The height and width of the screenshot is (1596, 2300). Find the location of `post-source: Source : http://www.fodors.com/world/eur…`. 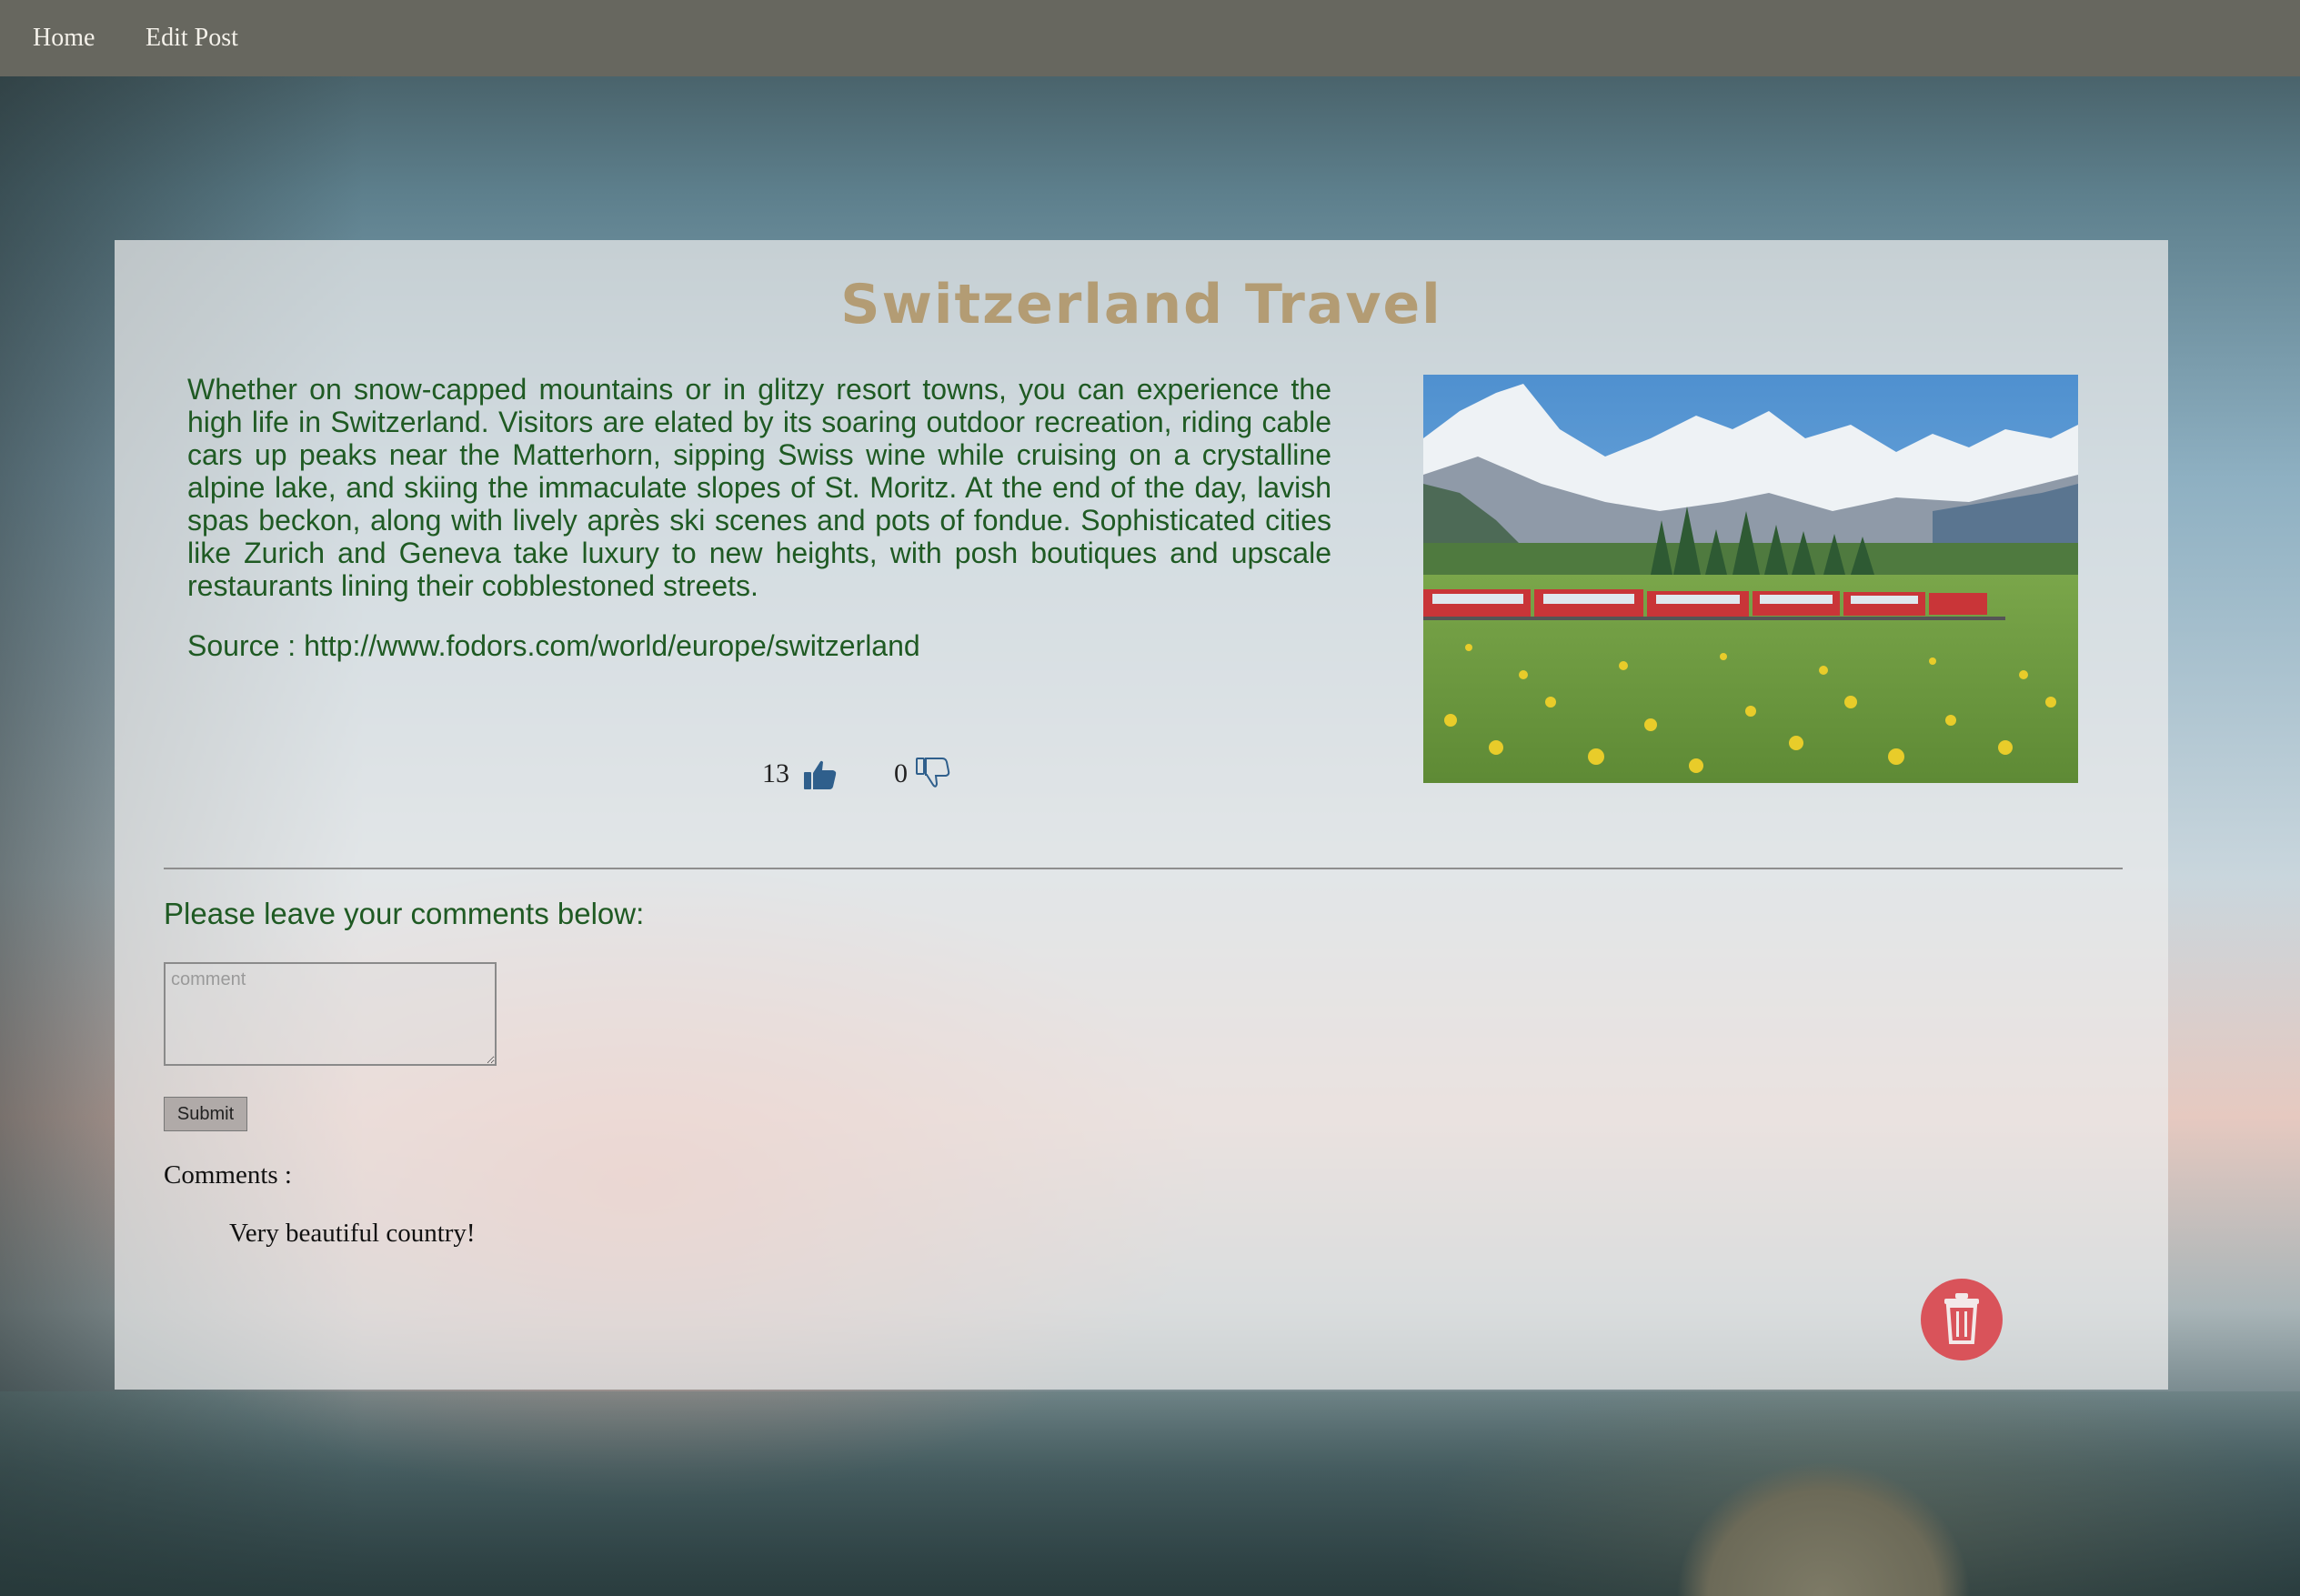

post-source: Source : http://www.fodors.com/world/eur… is located at coordinates (553, 645).